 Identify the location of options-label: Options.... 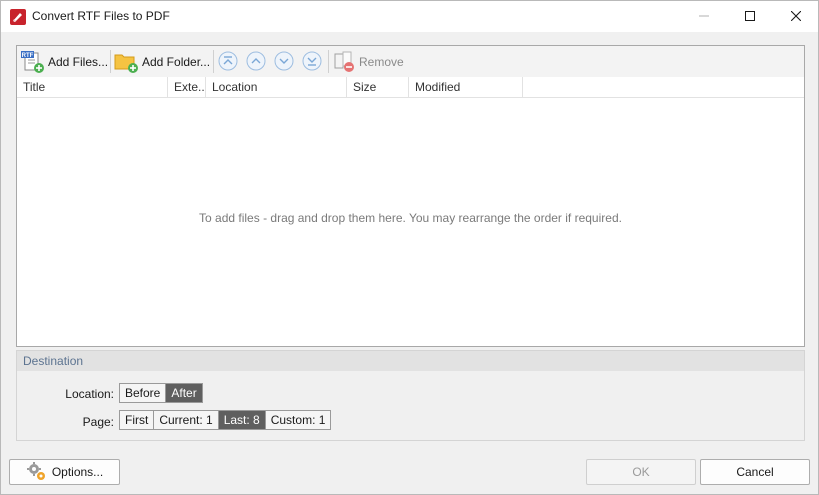
(77, 472).